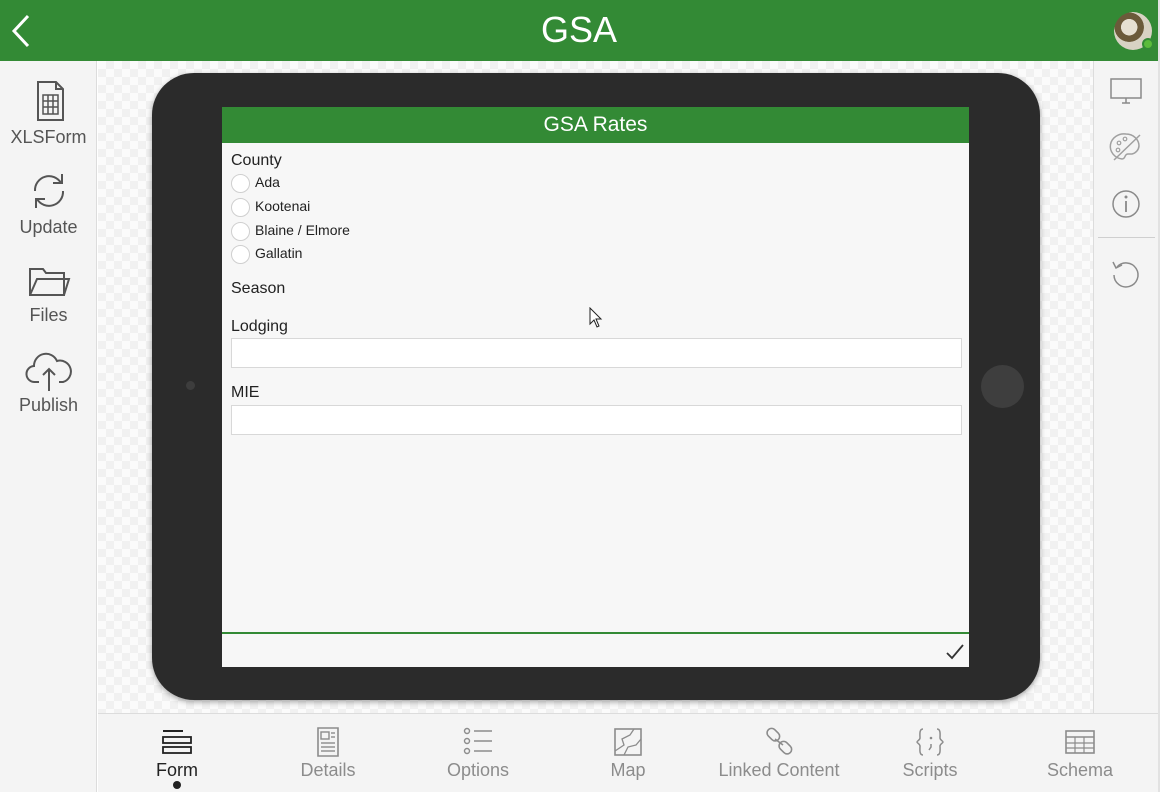  I want to click on submit-check-icon, so click(955, 652).